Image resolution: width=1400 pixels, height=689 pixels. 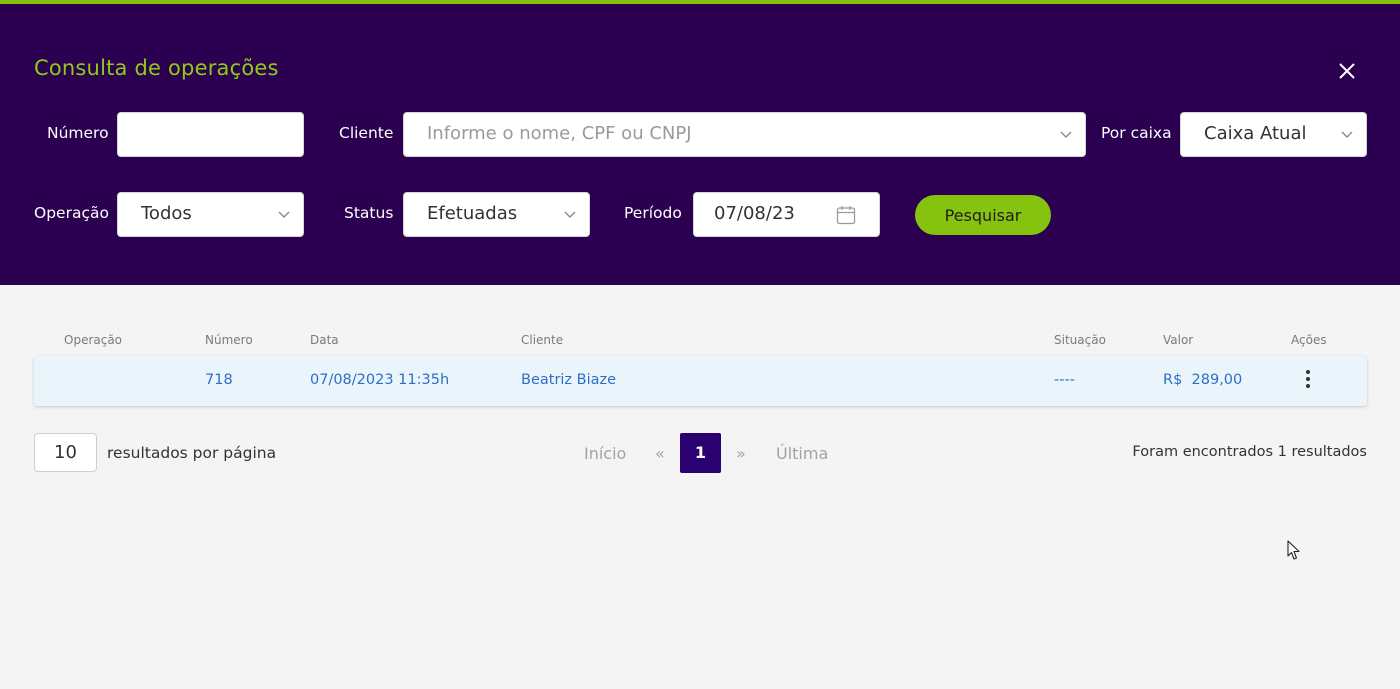 I want to click on cell-valor: R$ 289,00, so click(x=1203, y=380).